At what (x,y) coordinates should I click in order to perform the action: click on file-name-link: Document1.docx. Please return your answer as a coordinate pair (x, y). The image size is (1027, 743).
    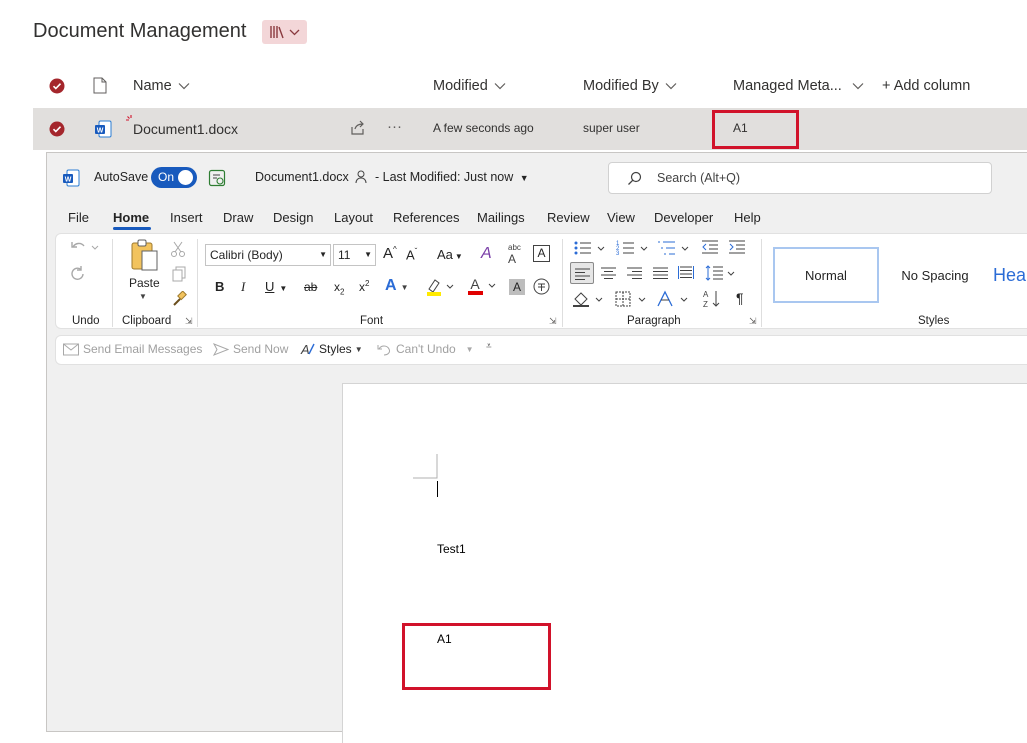
    Looking at the image, I should click on (185, 129).